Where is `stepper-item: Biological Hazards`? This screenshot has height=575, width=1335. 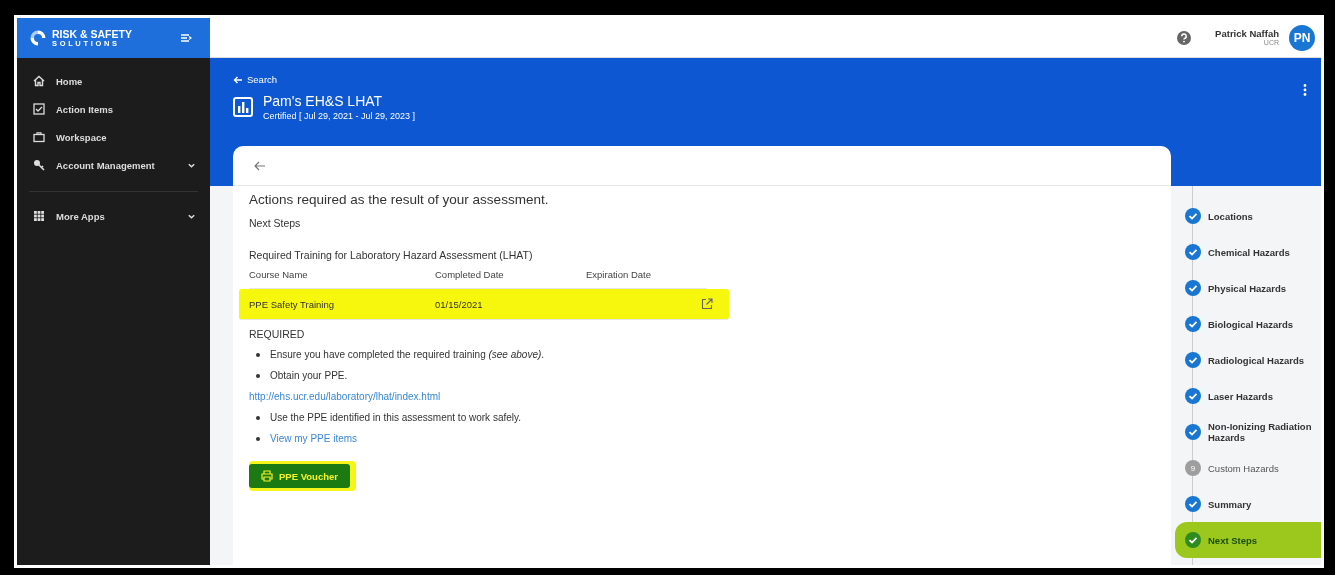 stepper-item: Biological Hazards is located at coordinates (1246, 324).